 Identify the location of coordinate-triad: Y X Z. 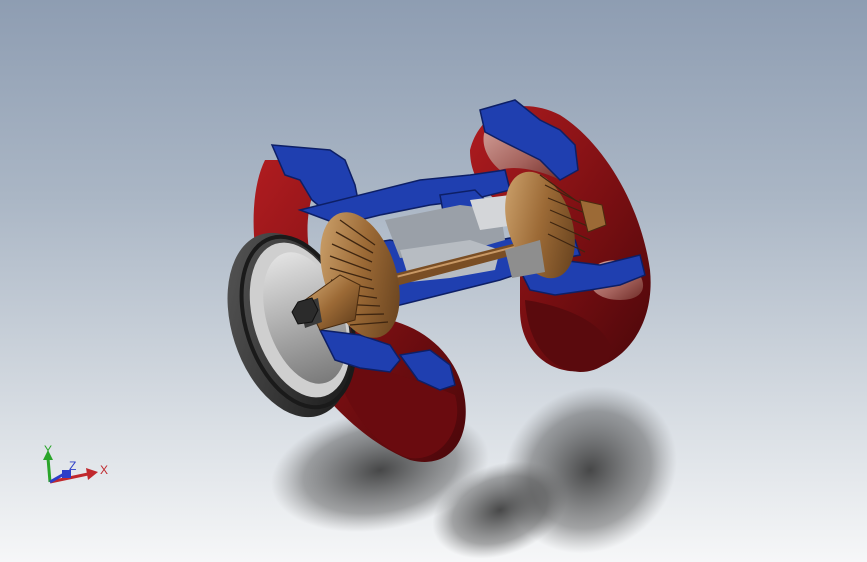
(76, 474).